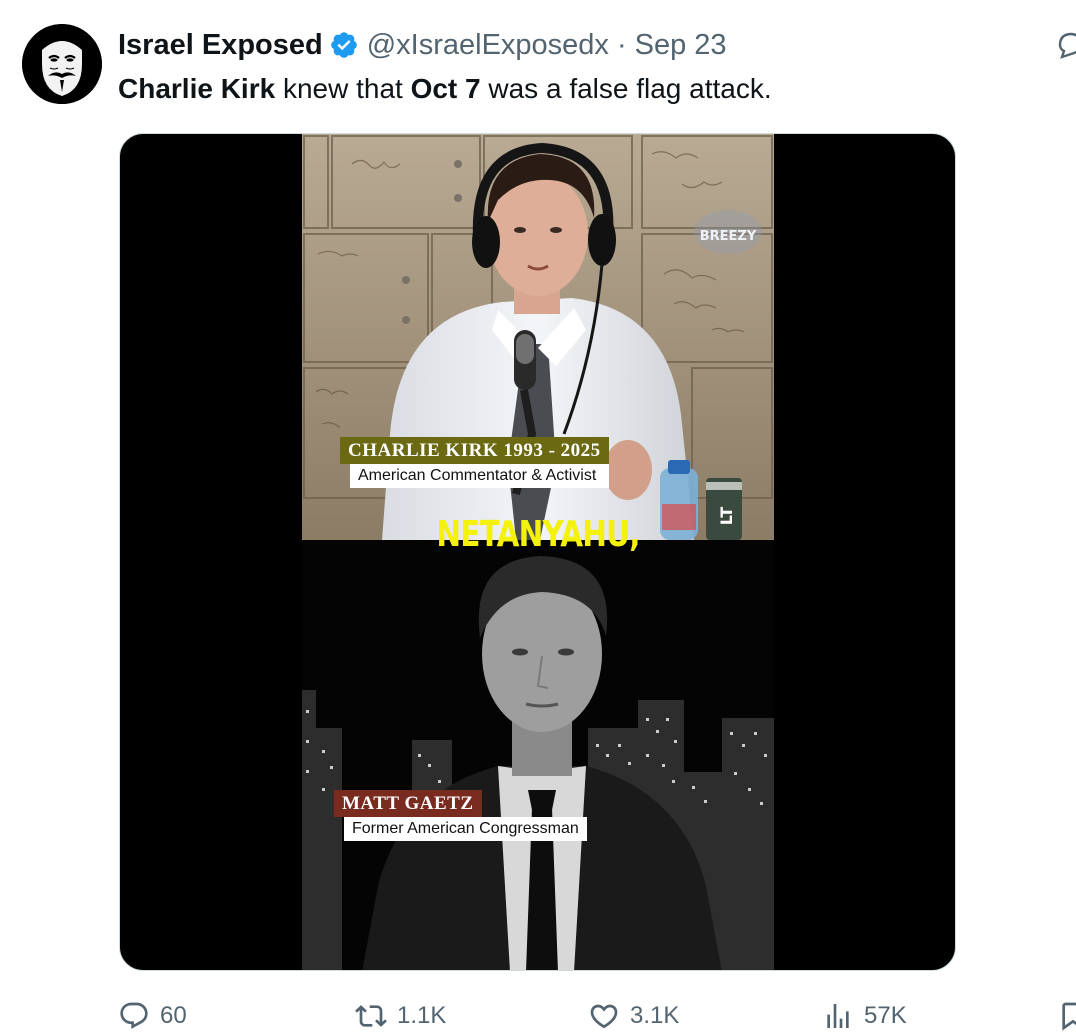  I want to click on like-button: 3.1K, so click(633, 1016).